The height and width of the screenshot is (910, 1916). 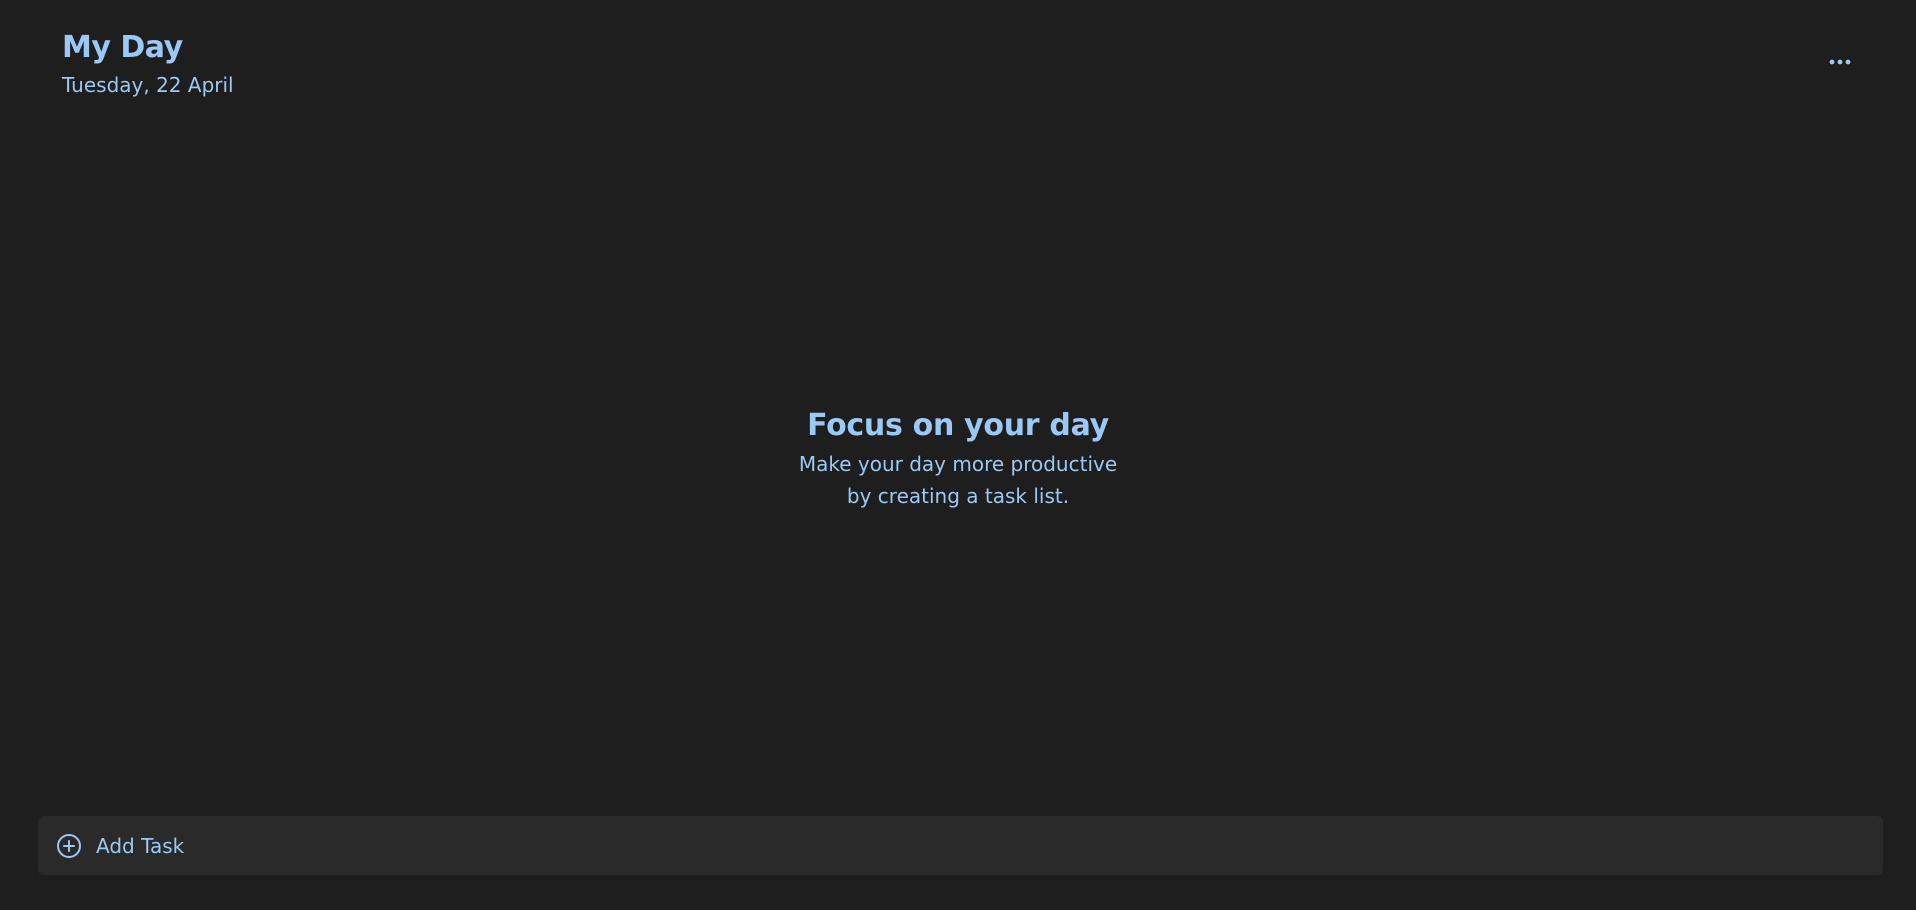 I want to click on page-date: Tuesday, 22 April, so click(x=148, y=85).